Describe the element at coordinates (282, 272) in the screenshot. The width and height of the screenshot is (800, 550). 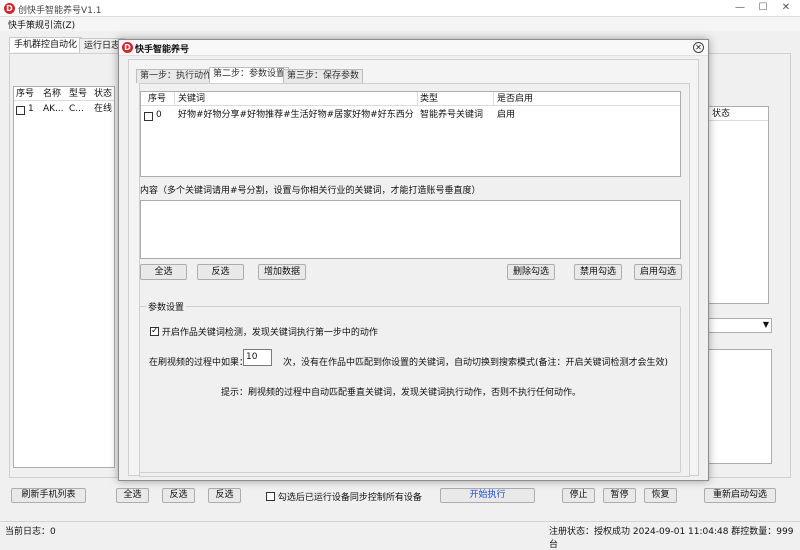
I see `add-data-button: 增加数据` at that location.